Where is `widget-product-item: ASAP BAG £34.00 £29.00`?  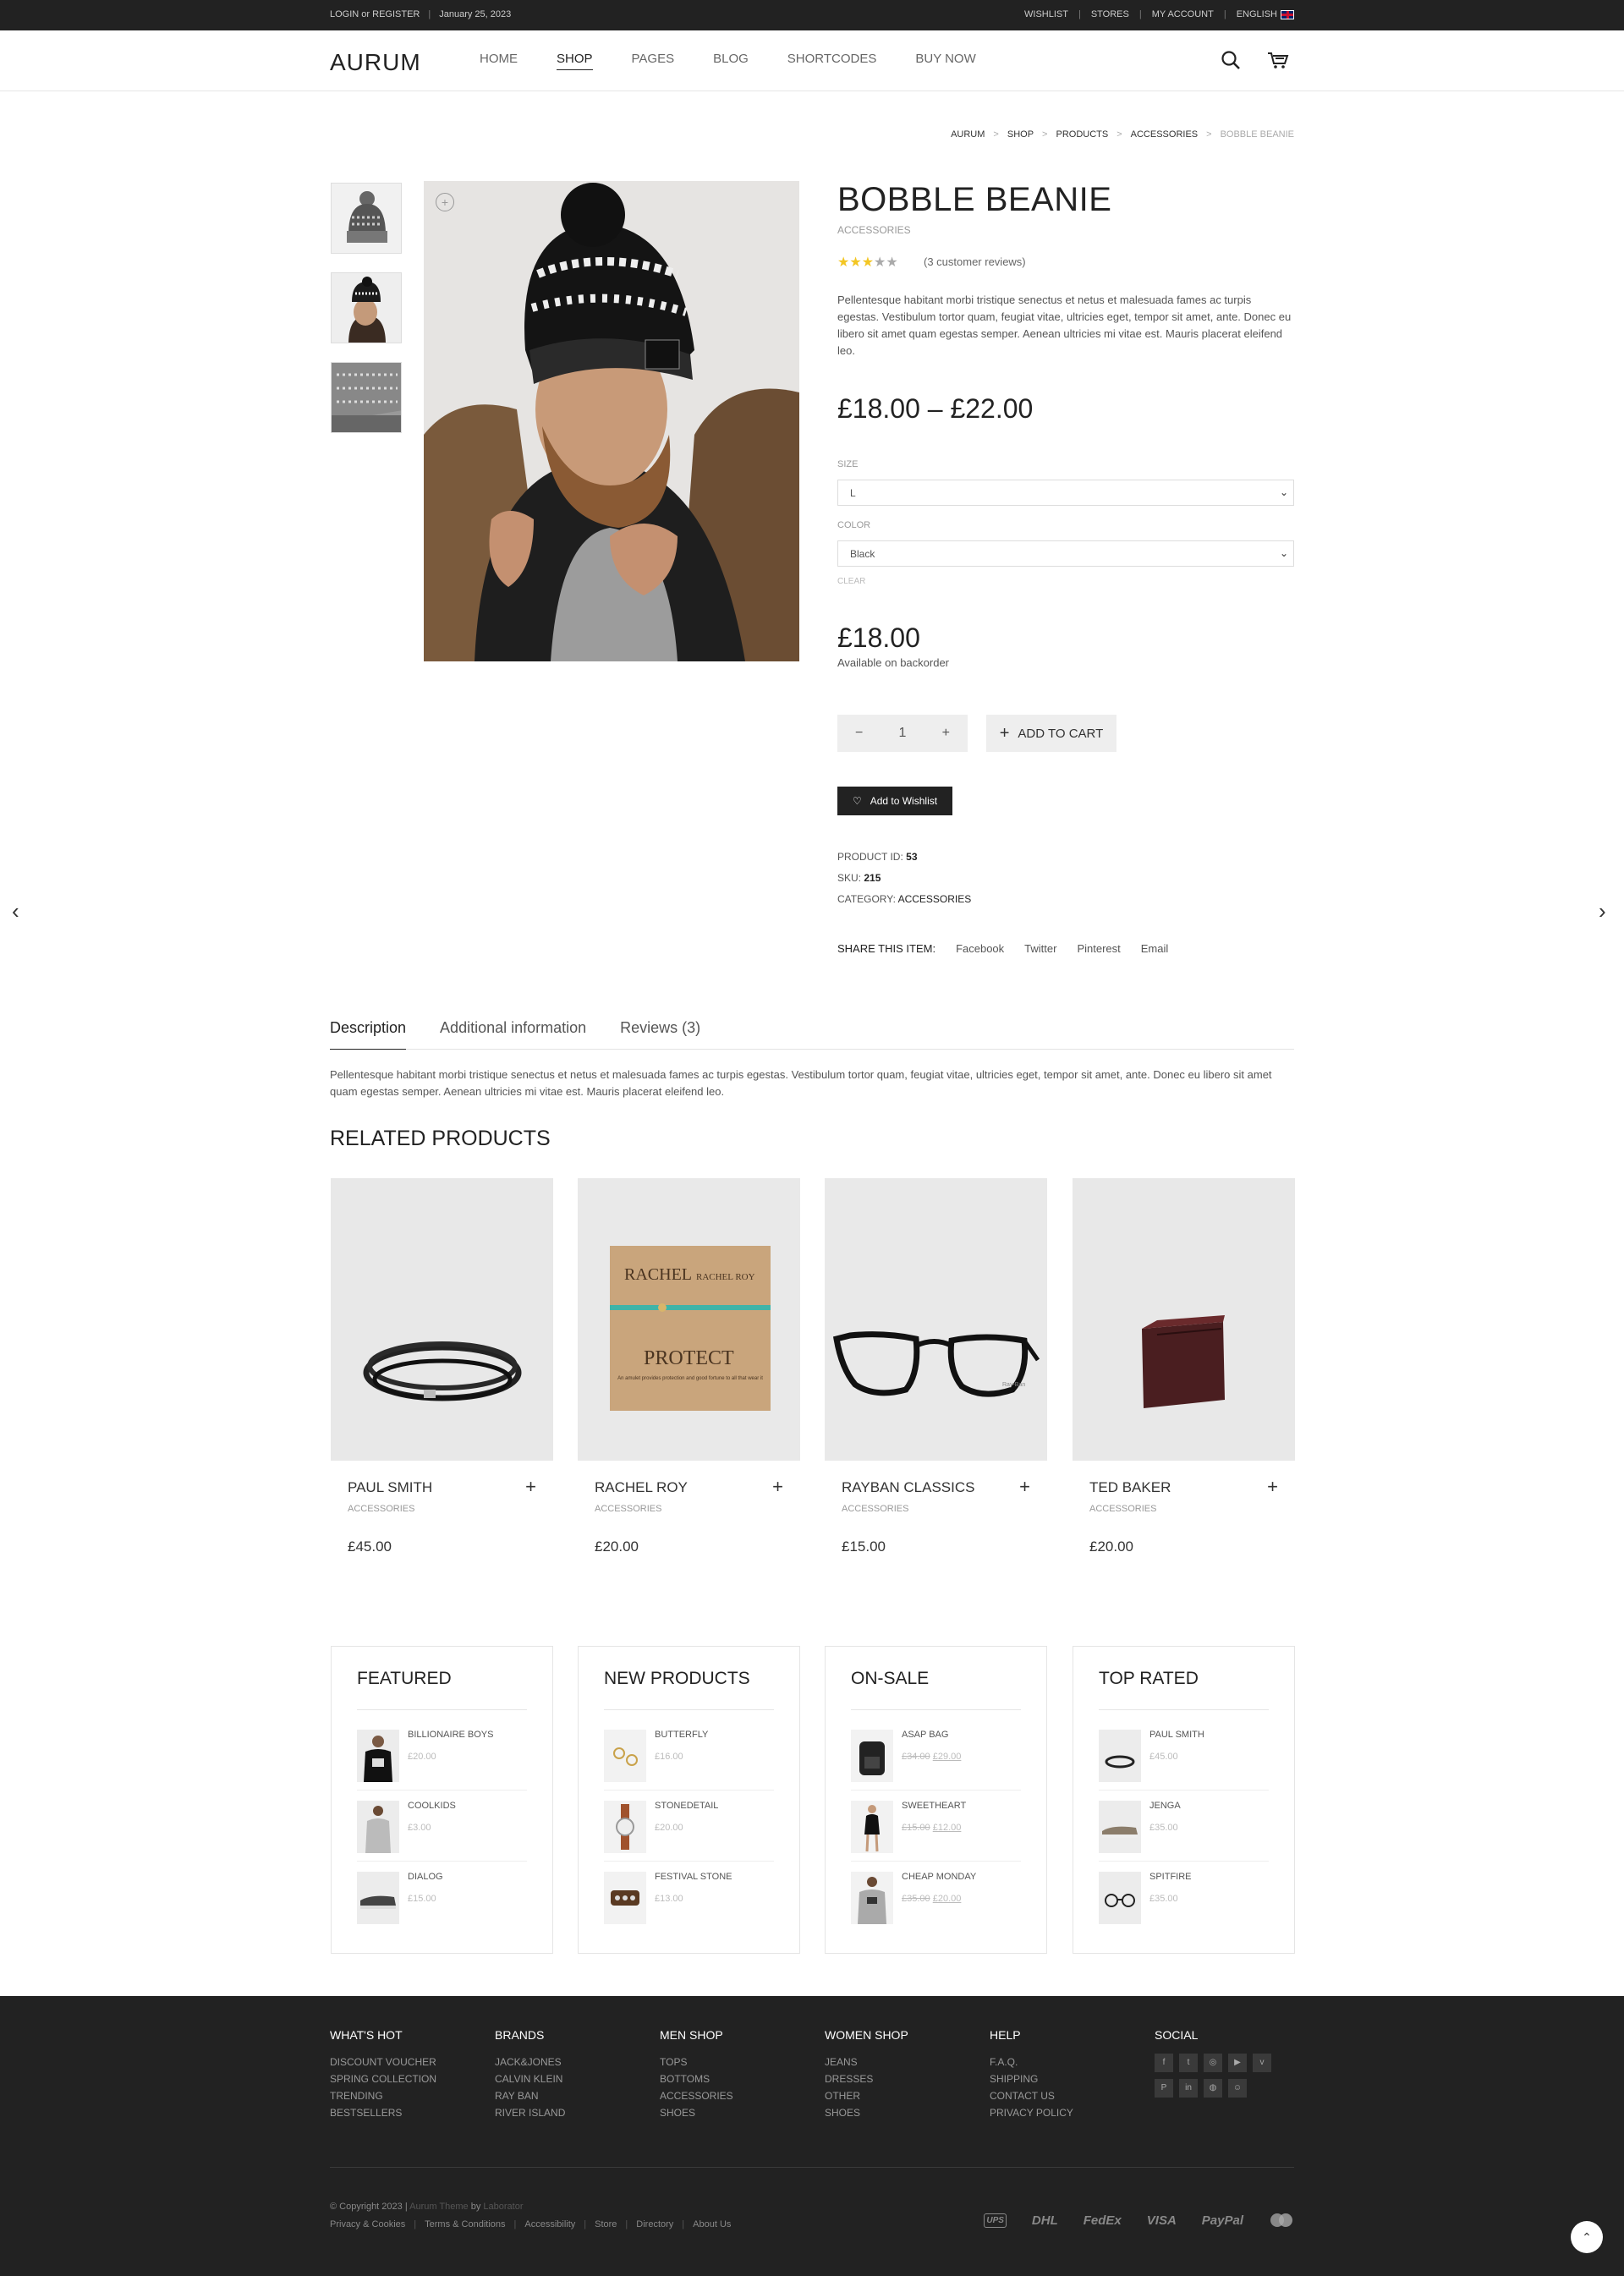
widget-product-item: ASAP BAG £34.00 £29.00 is located at coordinates (936, 1755).